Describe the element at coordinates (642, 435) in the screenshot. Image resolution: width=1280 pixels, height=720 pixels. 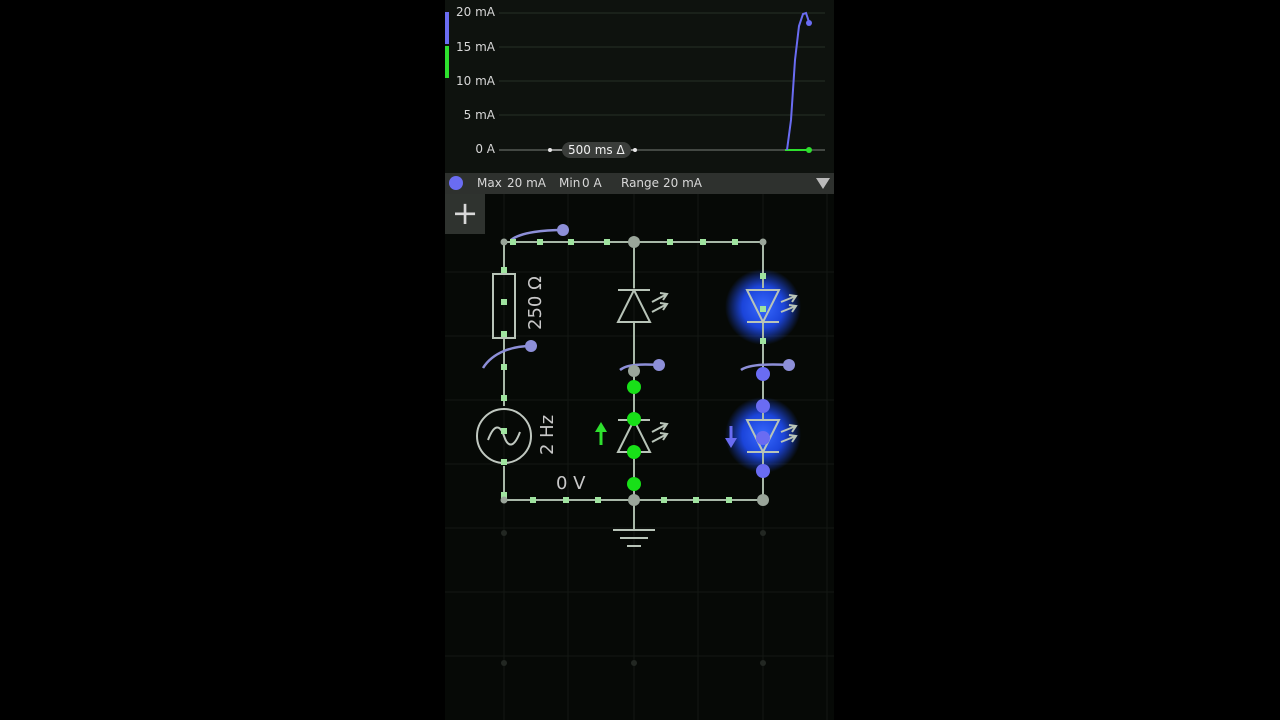
I see `led-middle-bottom` at that location.